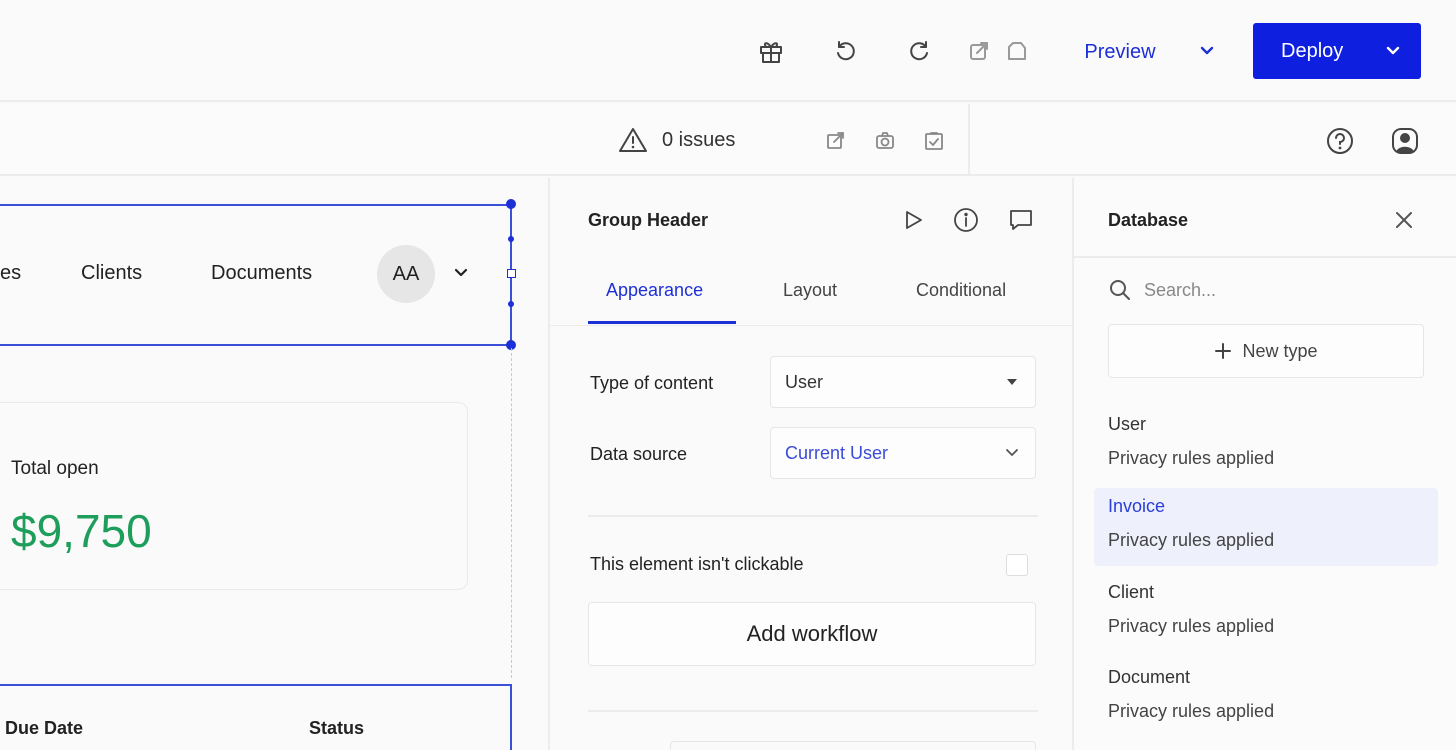 The height and width of the screenshot is (750, 1456). What do you see at coordinates (966, 220) in the screenshot?
I see `info-icon` at bounding box center [966, 220].